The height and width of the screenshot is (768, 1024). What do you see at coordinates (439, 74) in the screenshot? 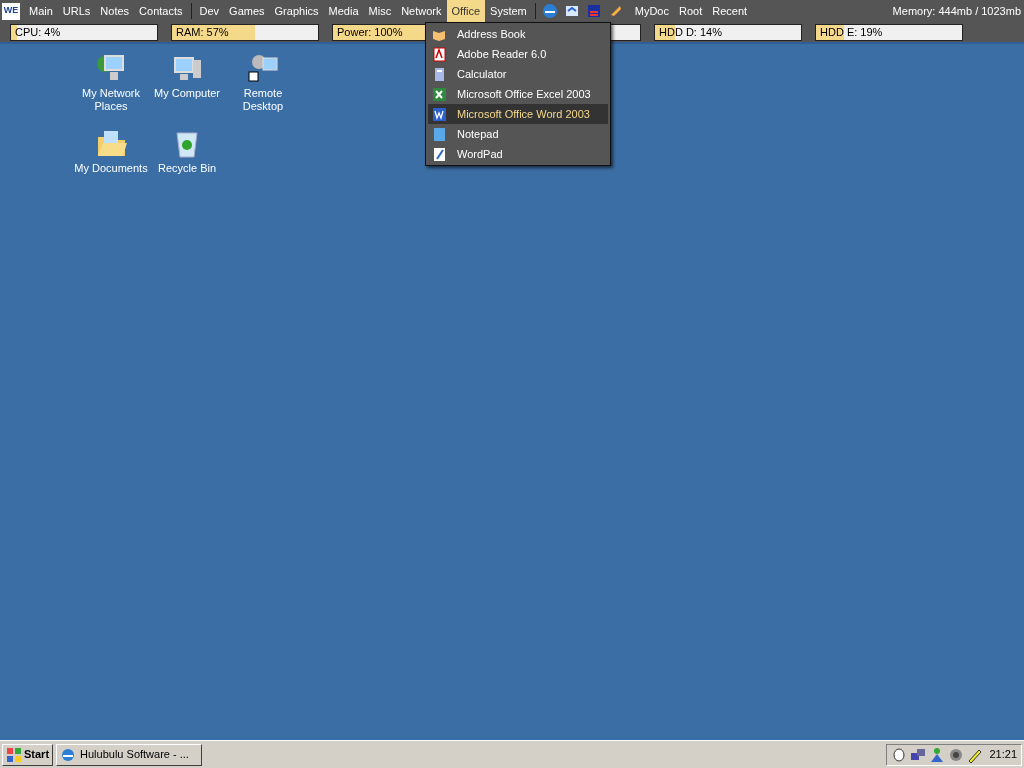
I see `calculator-icon` at bounding box center [439, 74].